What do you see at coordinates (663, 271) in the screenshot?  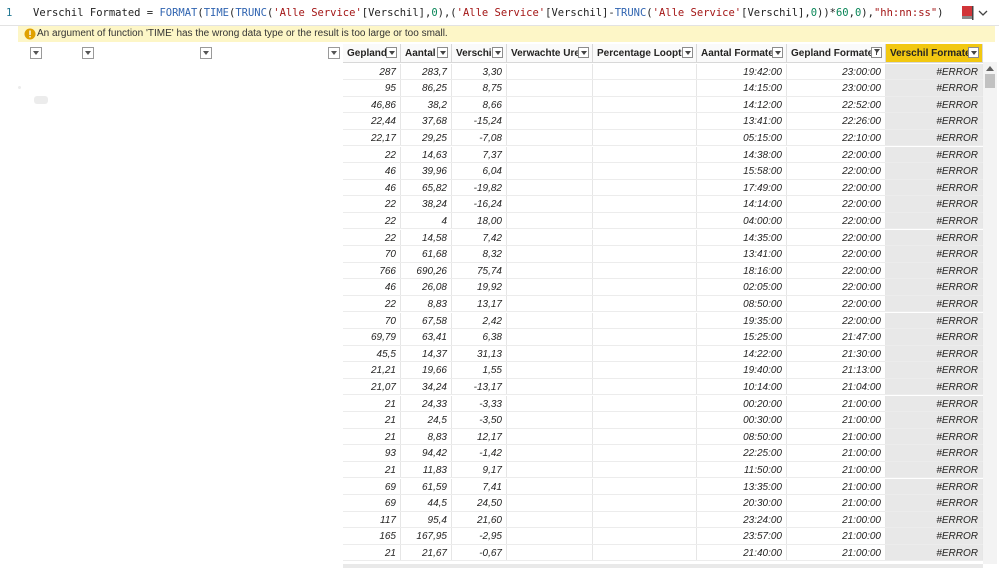 I see `table-row: 766 690,26 75,74 18:16:00 22:00:00 #ERROR` at bounding box center [663, 271].